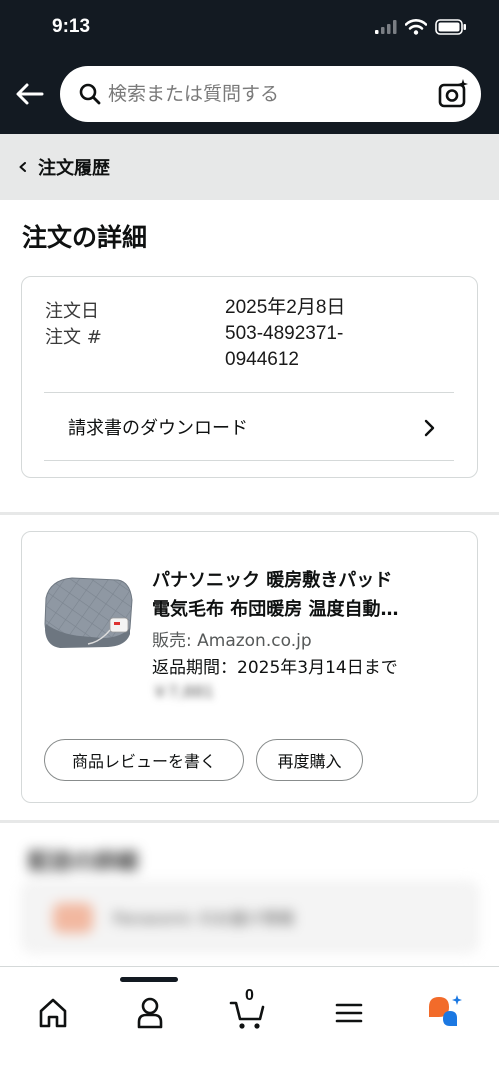 The height and width of the screenshot is (1080, 499). I want to click on camera-search-icon, so click(453, 94).